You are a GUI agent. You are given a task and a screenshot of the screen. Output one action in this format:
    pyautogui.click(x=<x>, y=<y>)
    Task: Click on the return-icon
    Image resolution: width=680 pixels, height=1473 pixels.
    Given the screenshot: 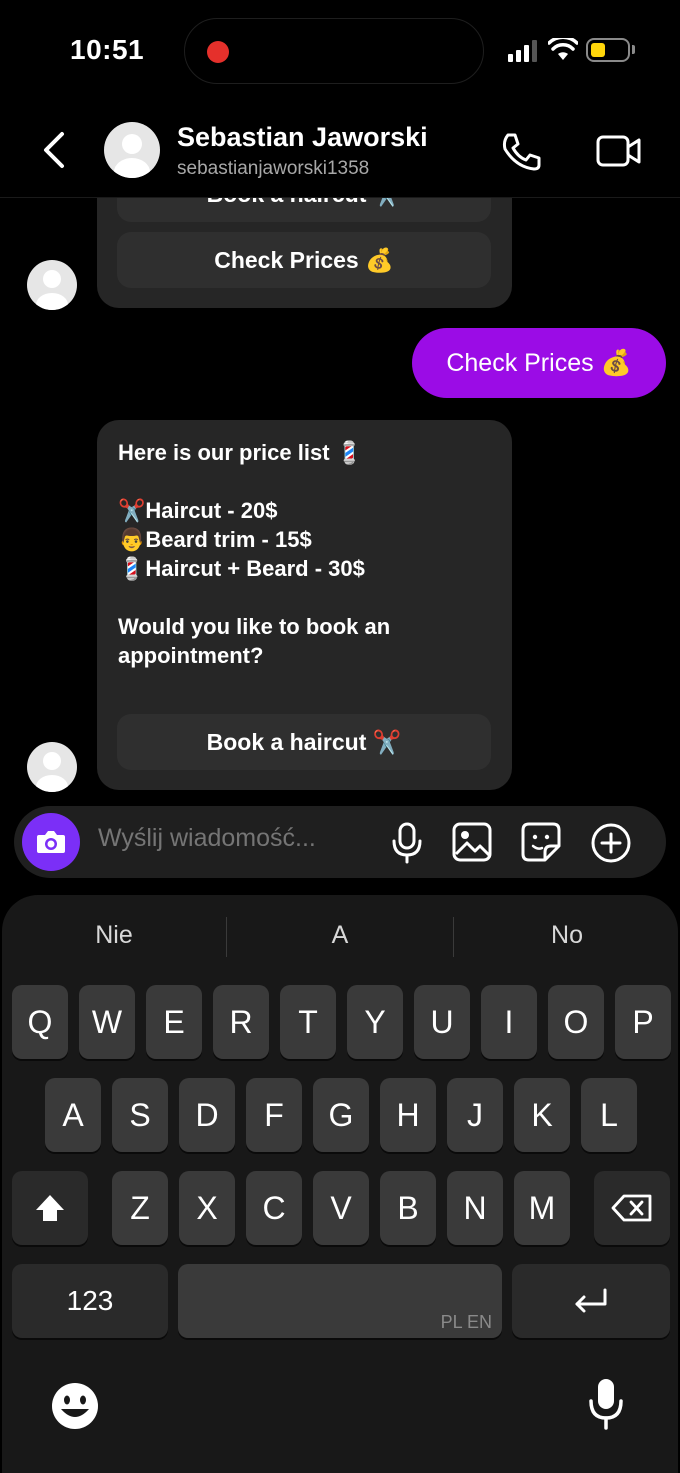 What is the action you would take?
    pyautogui.click(x=591, y=1300)
    